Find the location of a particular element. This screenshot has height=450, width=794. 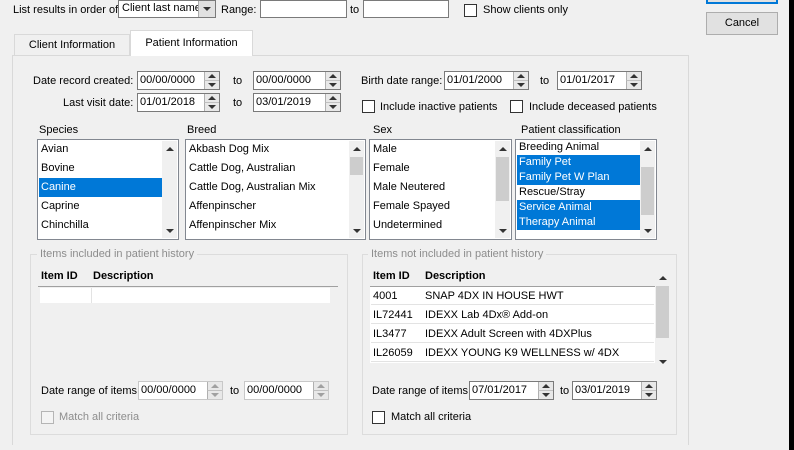

record-created-from-field: 00/00/0000 is located at coordinates (178, 80).